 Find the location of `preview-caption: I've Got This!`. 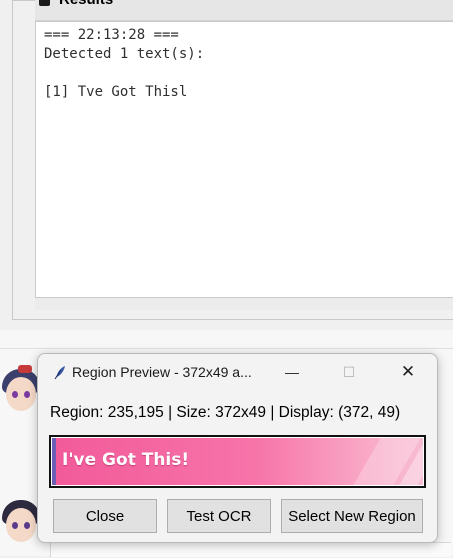

preview-caption: I've Got This! is located at coordinates (126, 460).